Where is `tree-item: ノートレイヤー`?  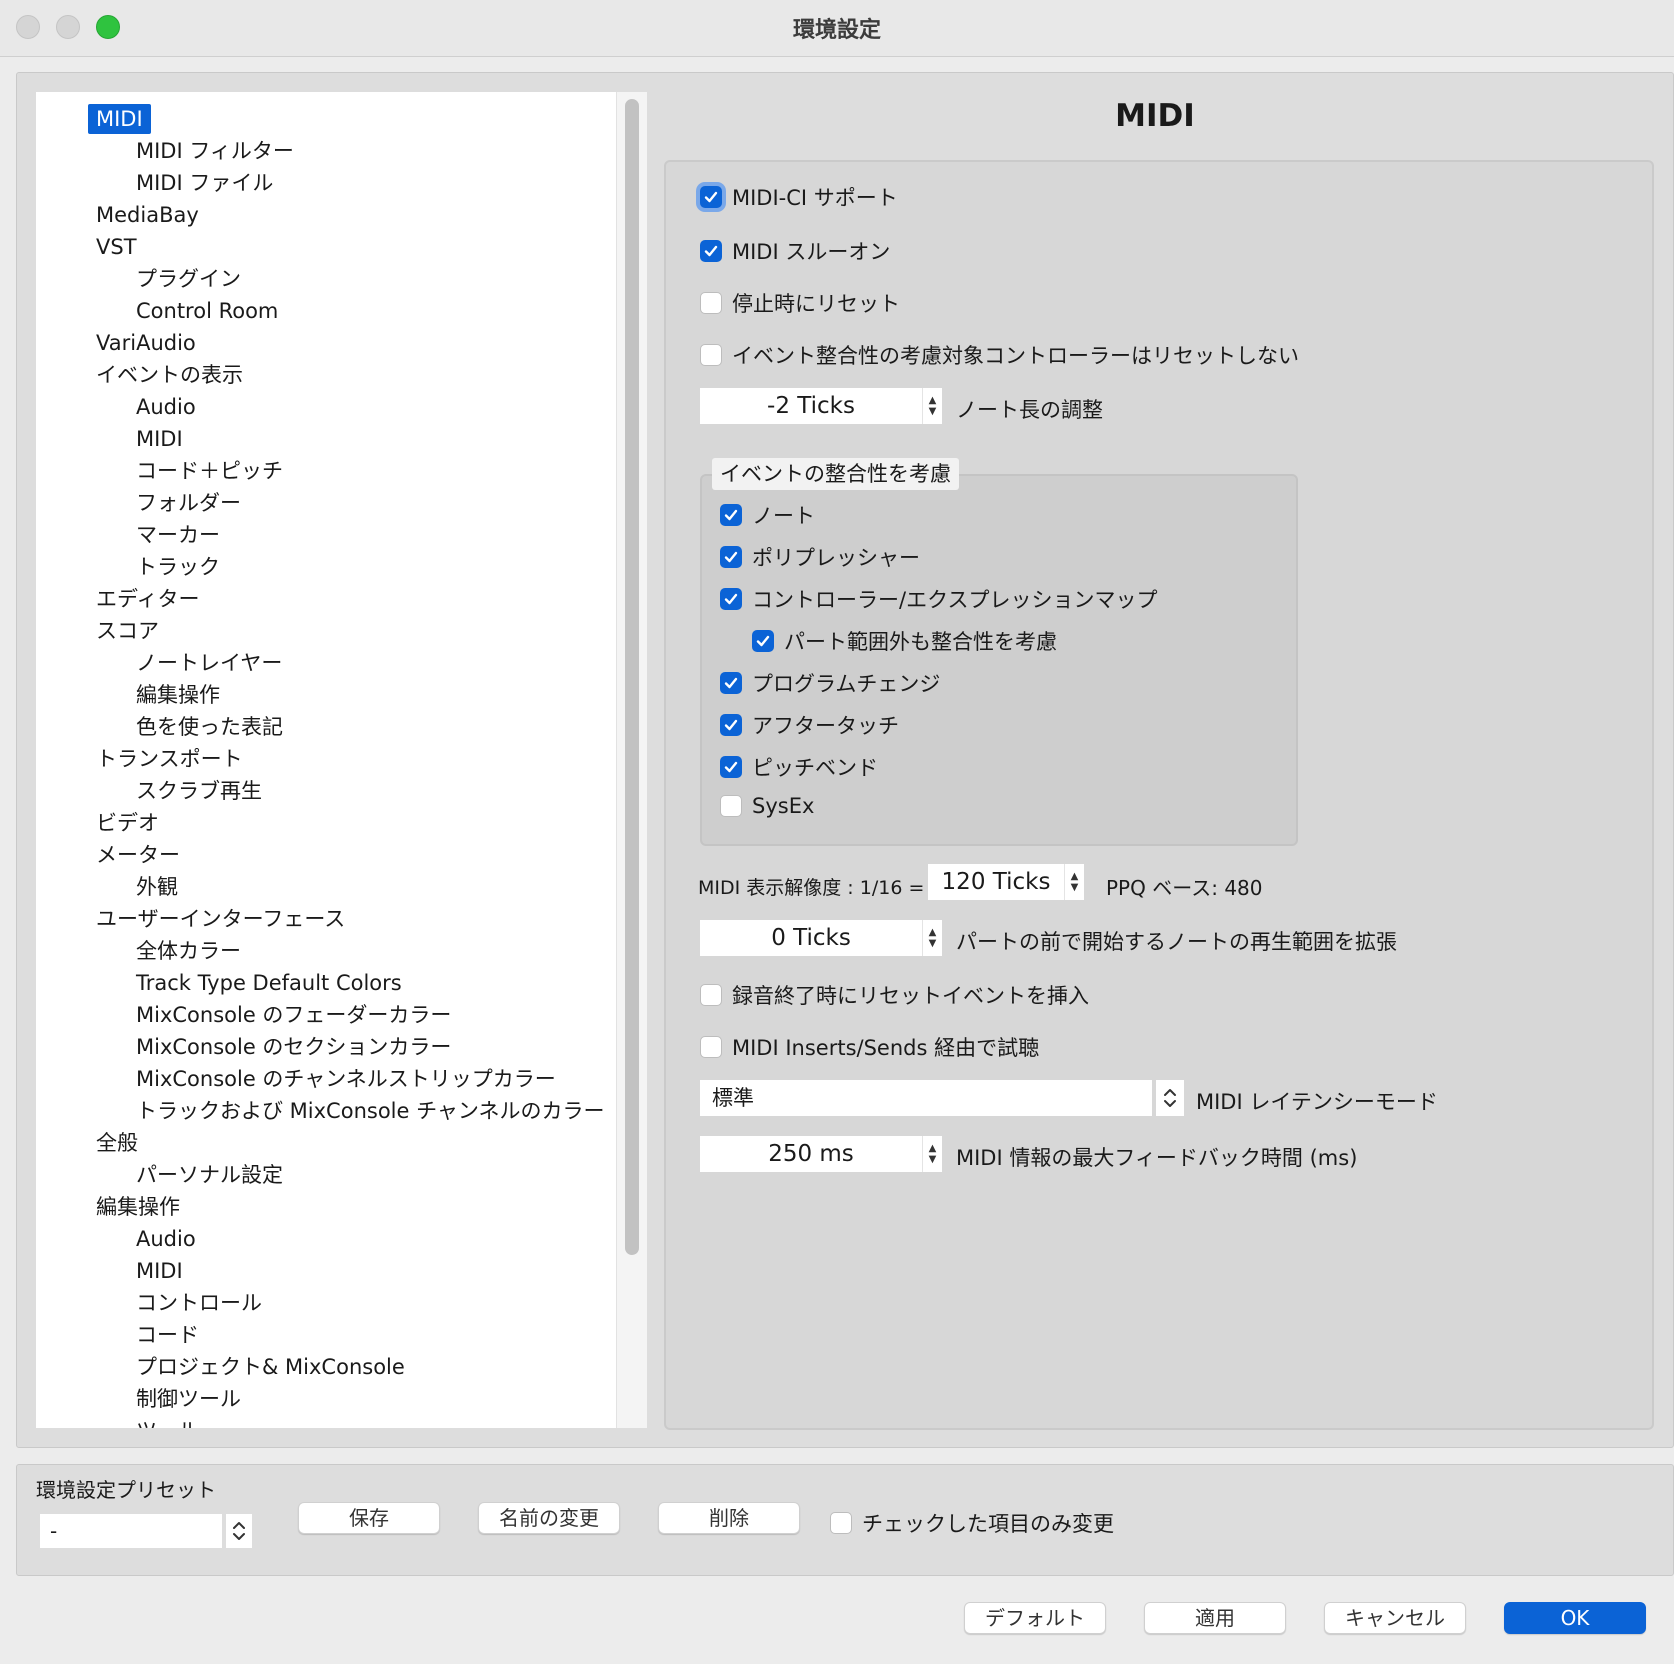
tree-item: ノートレイヤー is located at coordinates (209, 663).